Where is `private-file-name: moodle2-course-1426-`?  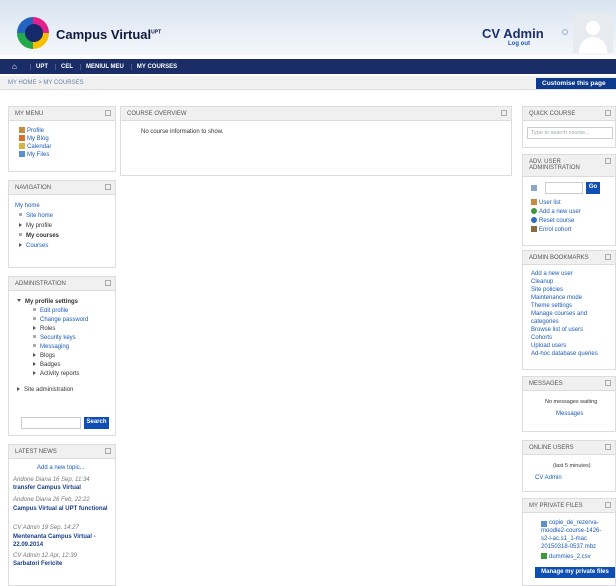
private-file-name: moodle2-course-1426- is located at coordinates (571, 531).